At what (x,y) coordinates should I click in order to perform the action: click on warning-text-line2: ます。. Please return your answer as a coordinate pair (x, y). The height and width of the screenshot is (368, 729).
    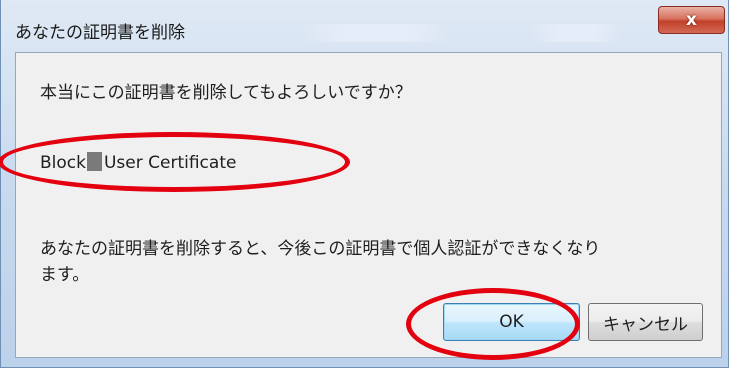
    Looking at the image, I should click on (65, 275).